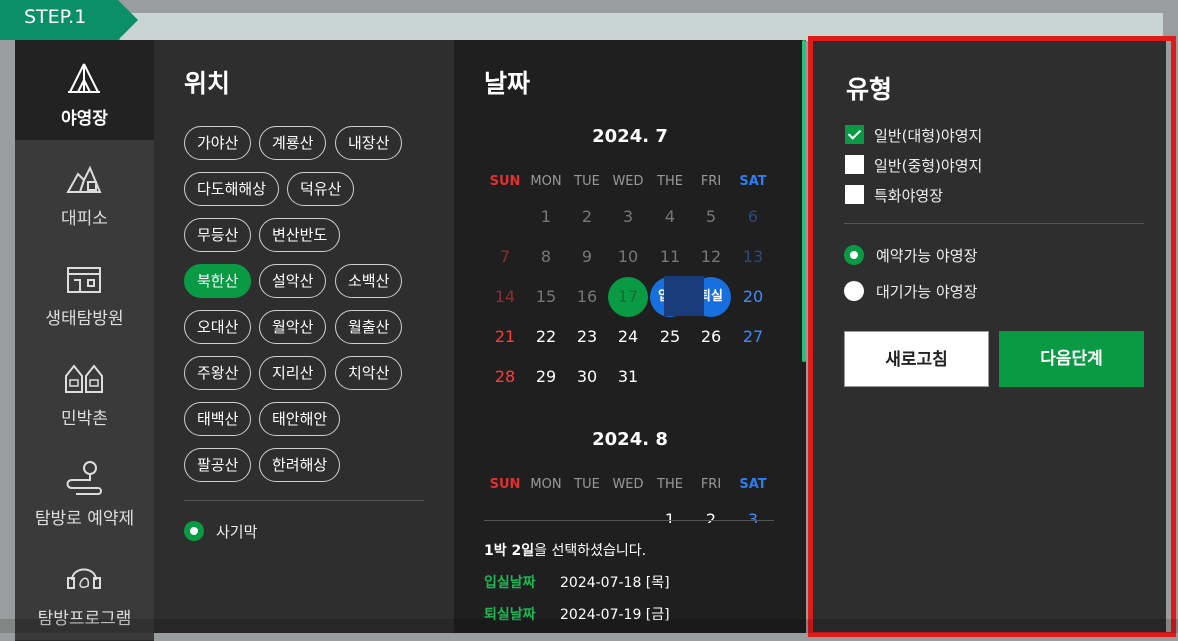  What do you see at coordinates (293, 143) in the screenshot?
I see `location-chip: 계룡산` at bounding box center [293, 143].